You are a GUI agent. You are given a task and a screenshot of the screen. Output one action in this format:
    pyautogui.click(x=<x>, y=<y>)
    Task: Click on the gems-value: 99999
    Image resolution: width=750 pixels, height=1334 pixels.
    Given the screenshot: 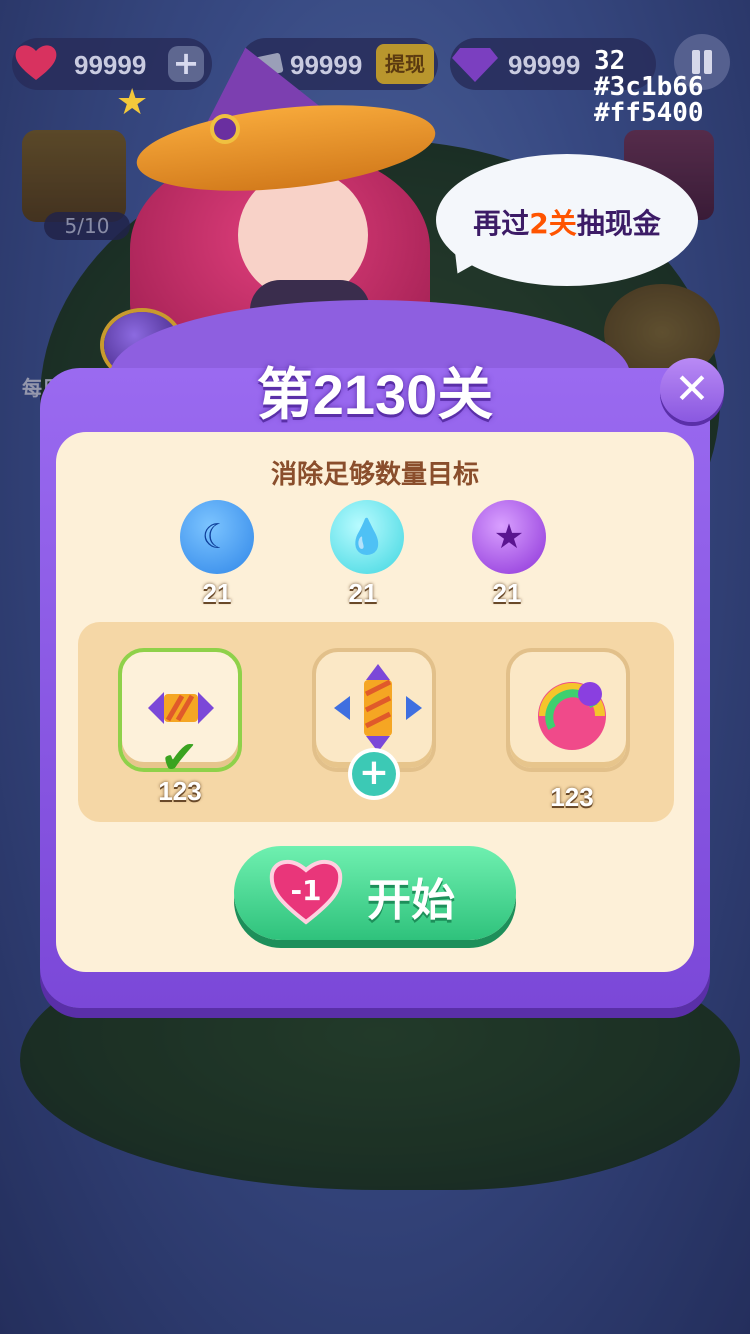 What is the action you would take?
    pyautogui.click(x=544, y=65)
    